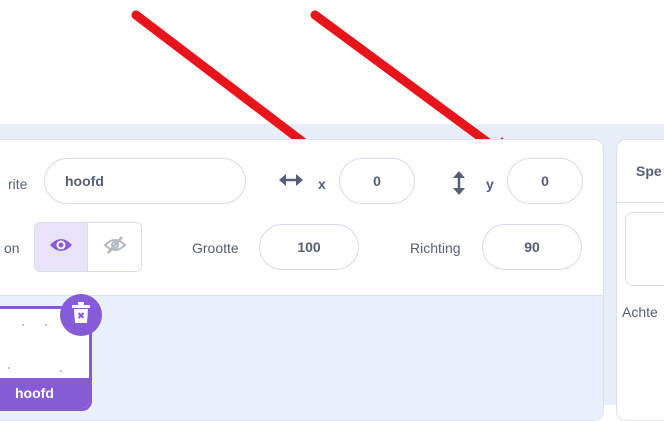 The height and width of the screenshot is (421, 664). I want to click on eye-hidden-icon, so click(115, 247).